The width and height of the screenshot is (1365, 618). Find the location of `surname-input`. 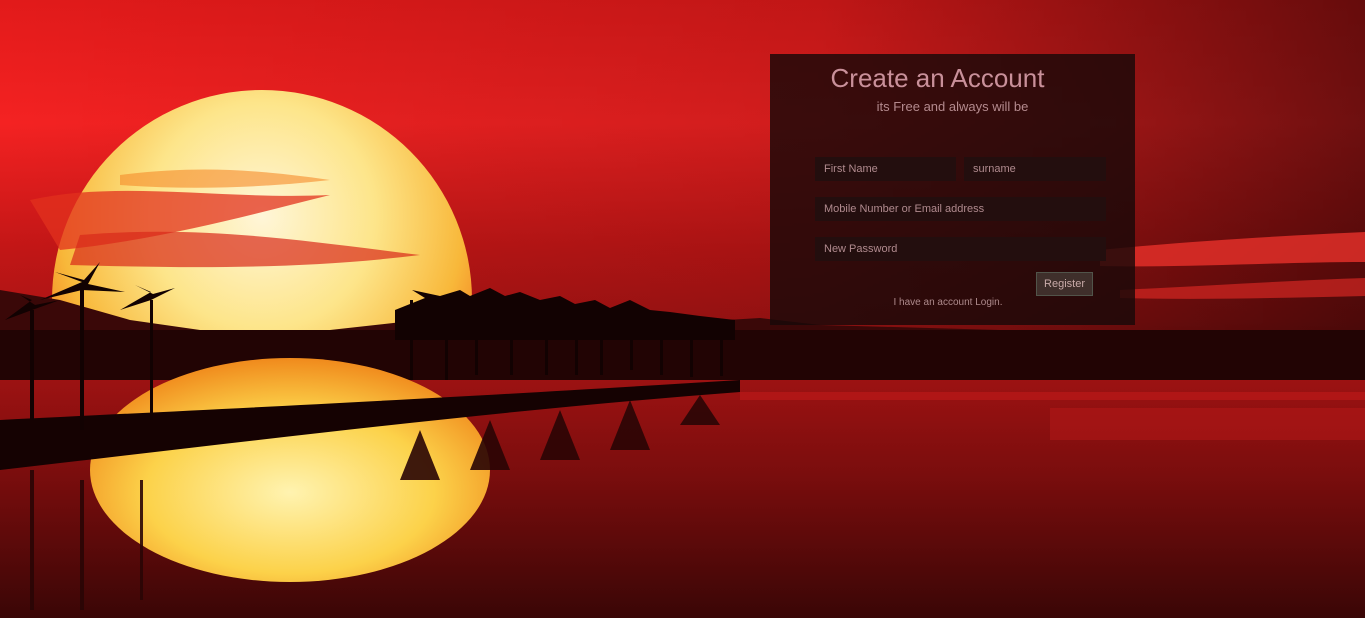

surname-input is located at coordinates (1035, 169).